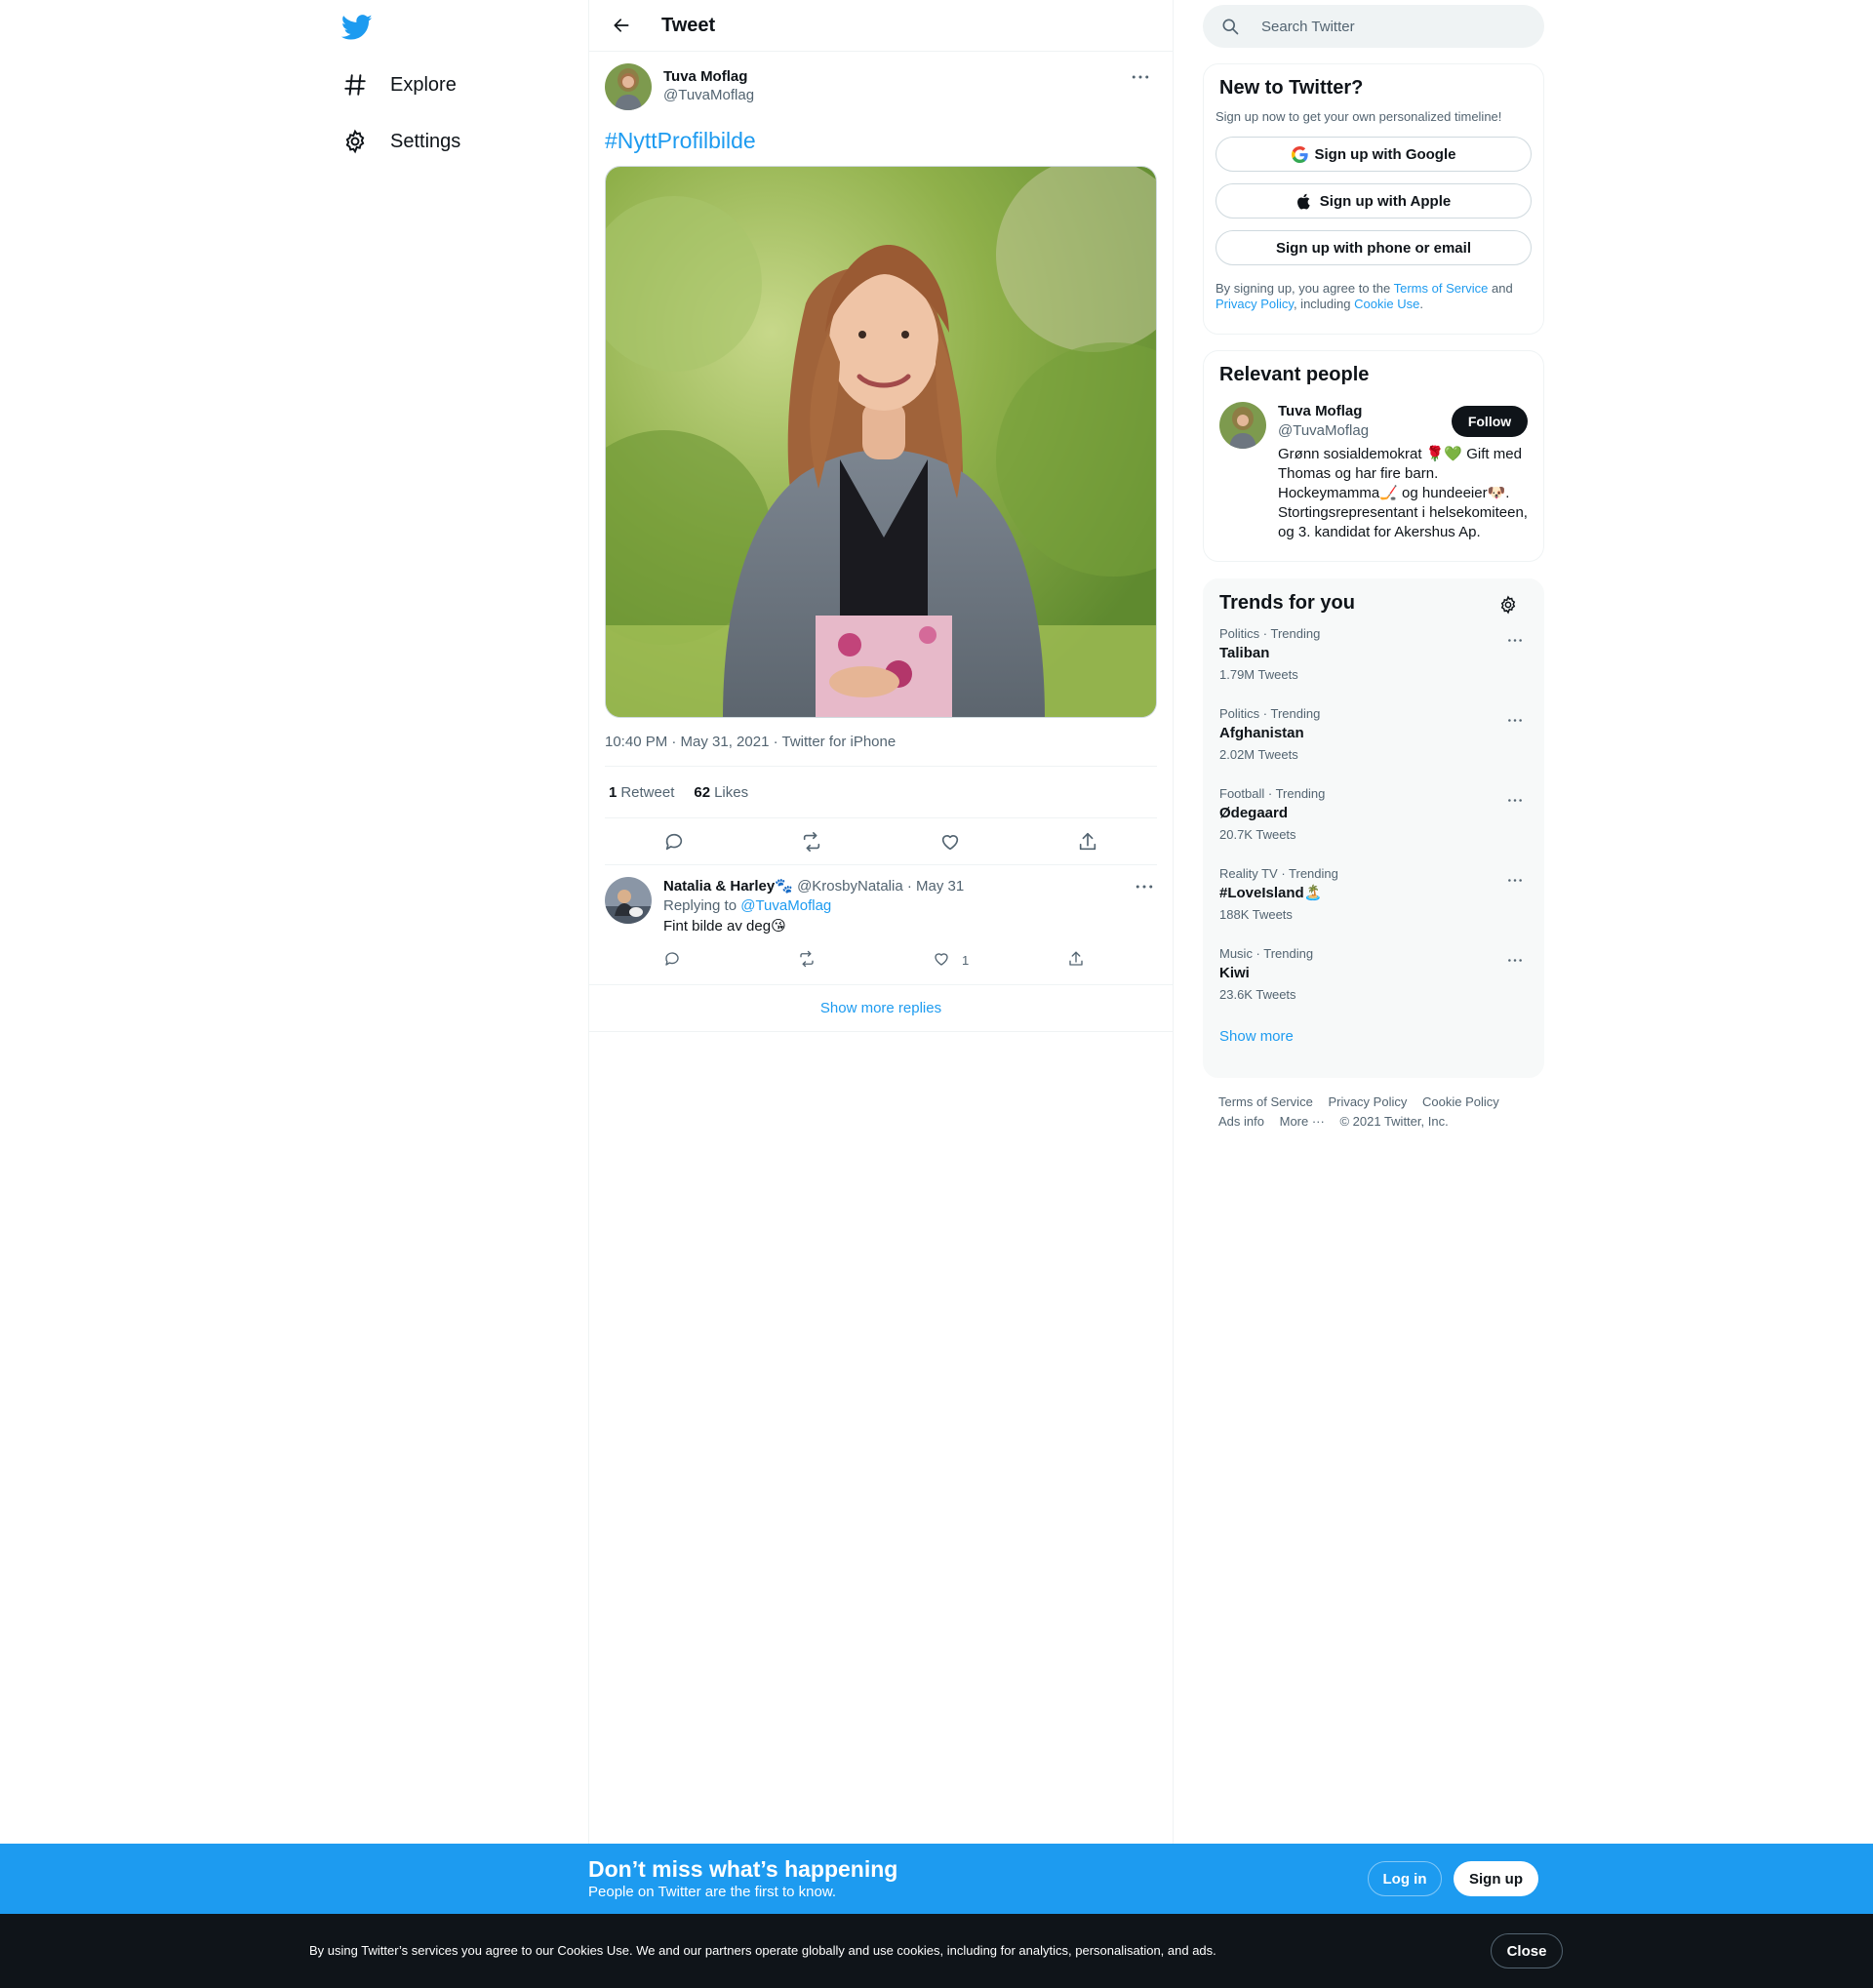  What do you see at coordinates (712, 1892) in the screenshot?
I see `banner-subtitle: People on Twitter are the first to know.` at bounding box center [712, 1892].